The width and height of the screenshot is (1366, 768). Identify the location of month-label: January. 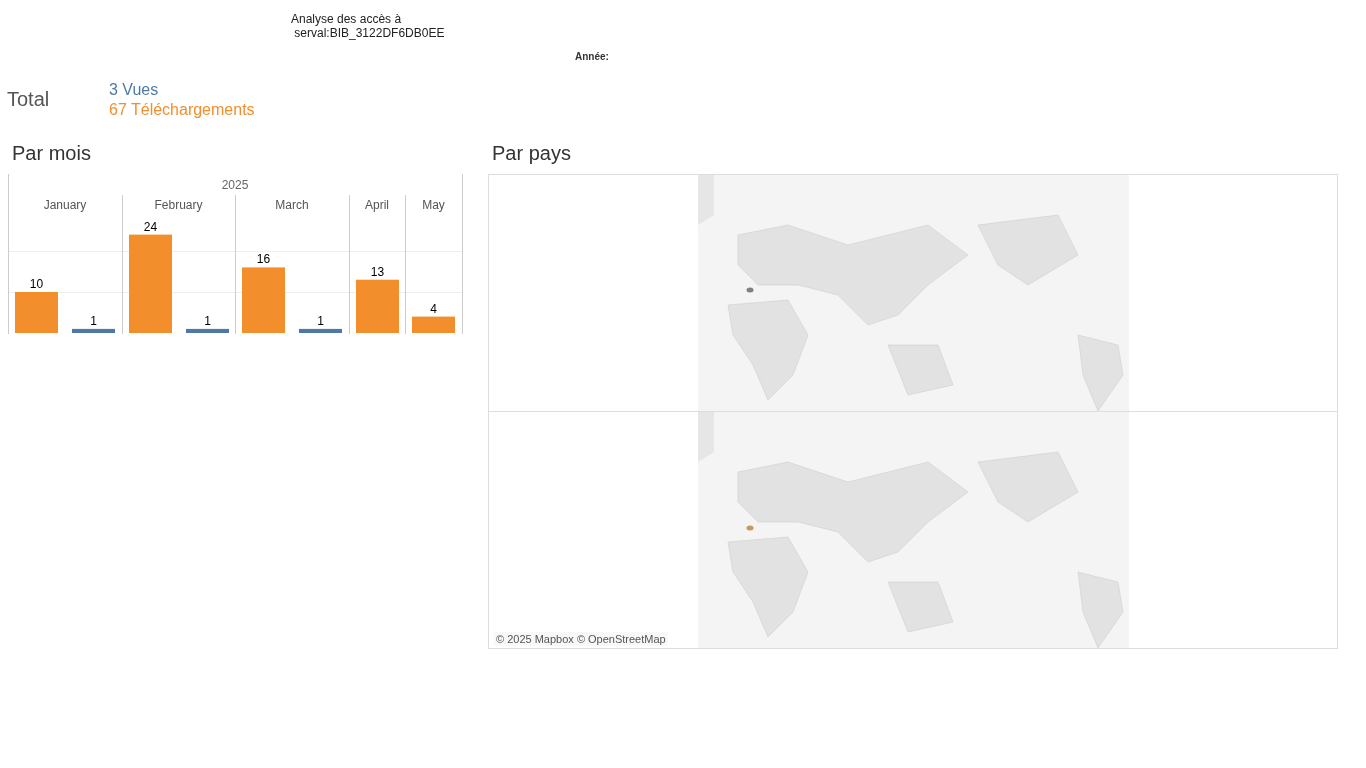
(65, 205).